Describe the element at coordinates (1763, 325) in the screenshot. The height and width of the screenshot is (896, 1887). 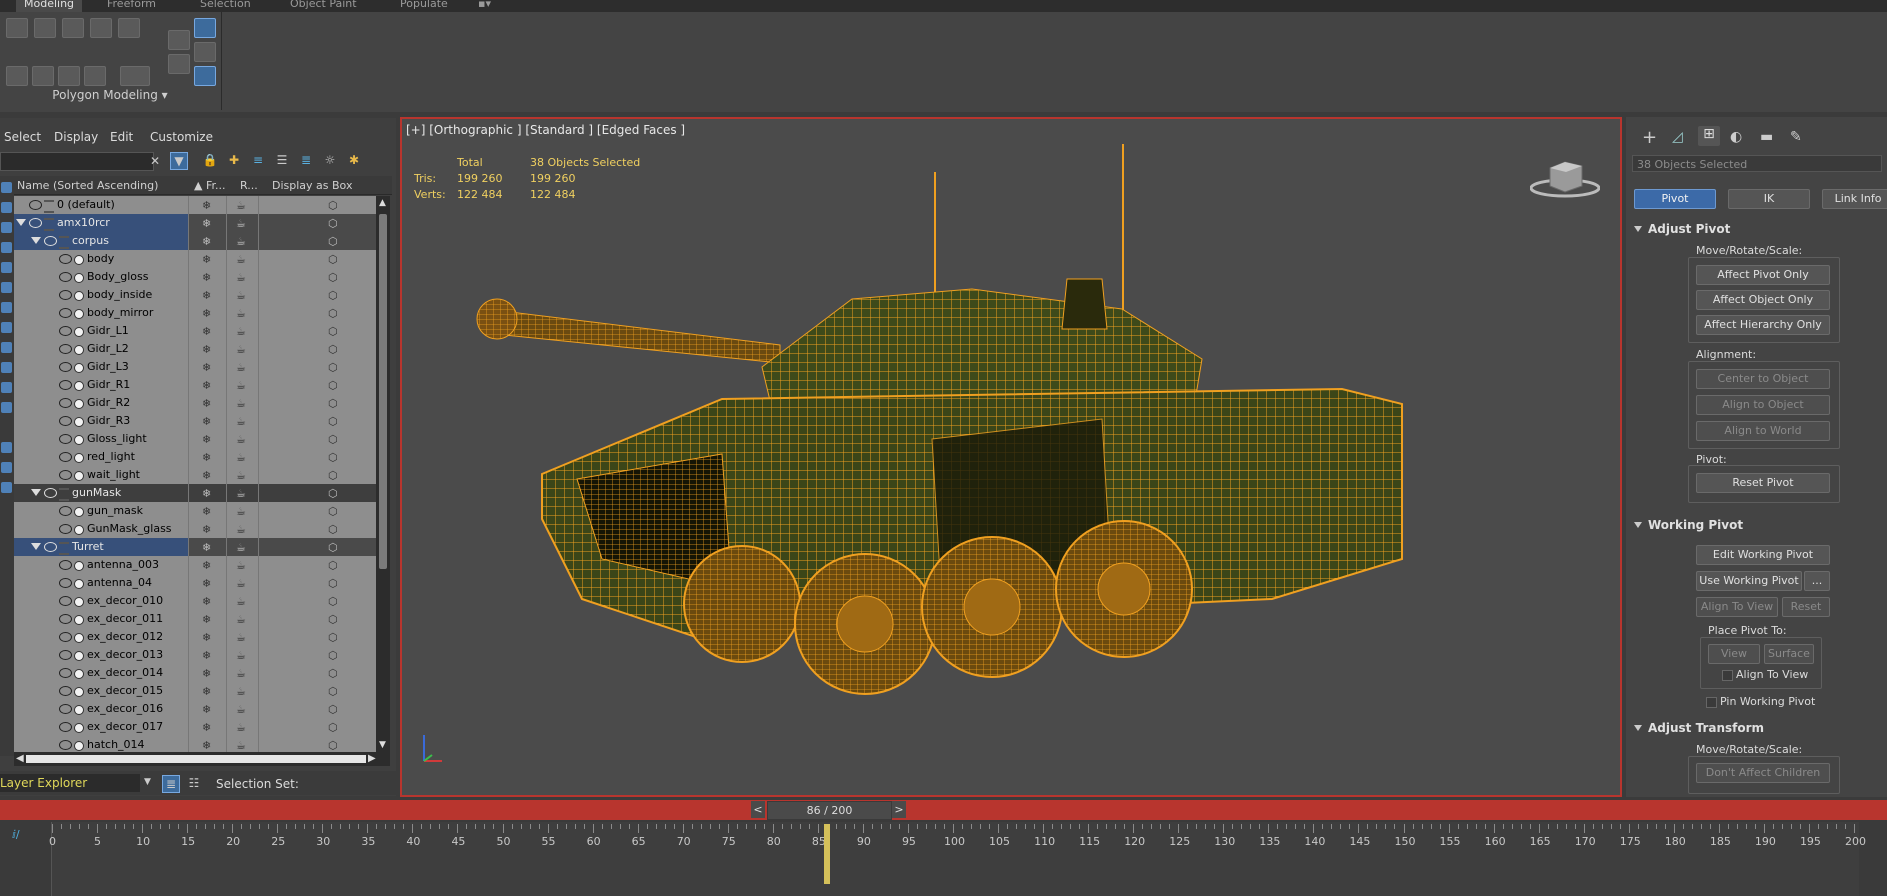
I see `affect-hierarchy-only-button: Affect Hierarchy Only` at that location.